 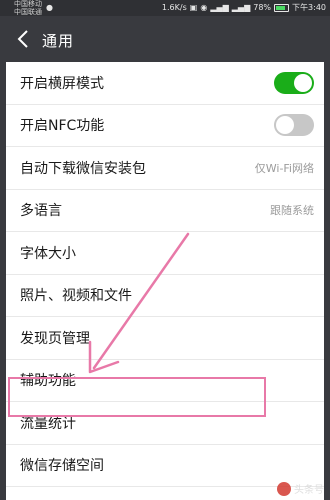 What do you see at coordinates (165, 423) in the screenshot?
I see `setting-data-usage: 流量统计` at bounding box center [165, 423].